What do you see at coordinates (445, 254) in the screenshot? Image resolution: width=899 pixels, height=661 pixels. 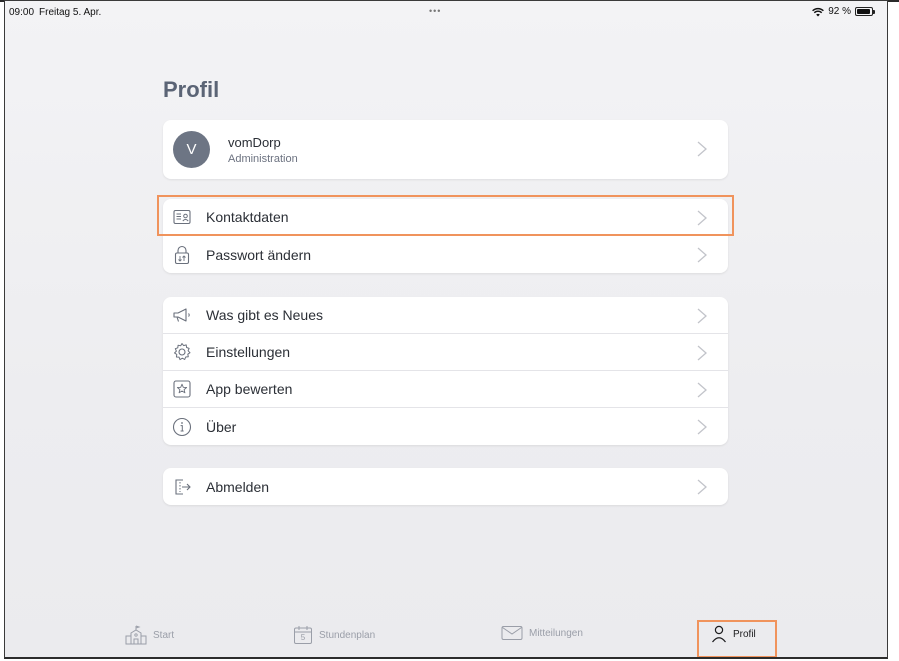 I see `row-passwort-aendern: Passwort ändern` at bounding box center [445, 254].